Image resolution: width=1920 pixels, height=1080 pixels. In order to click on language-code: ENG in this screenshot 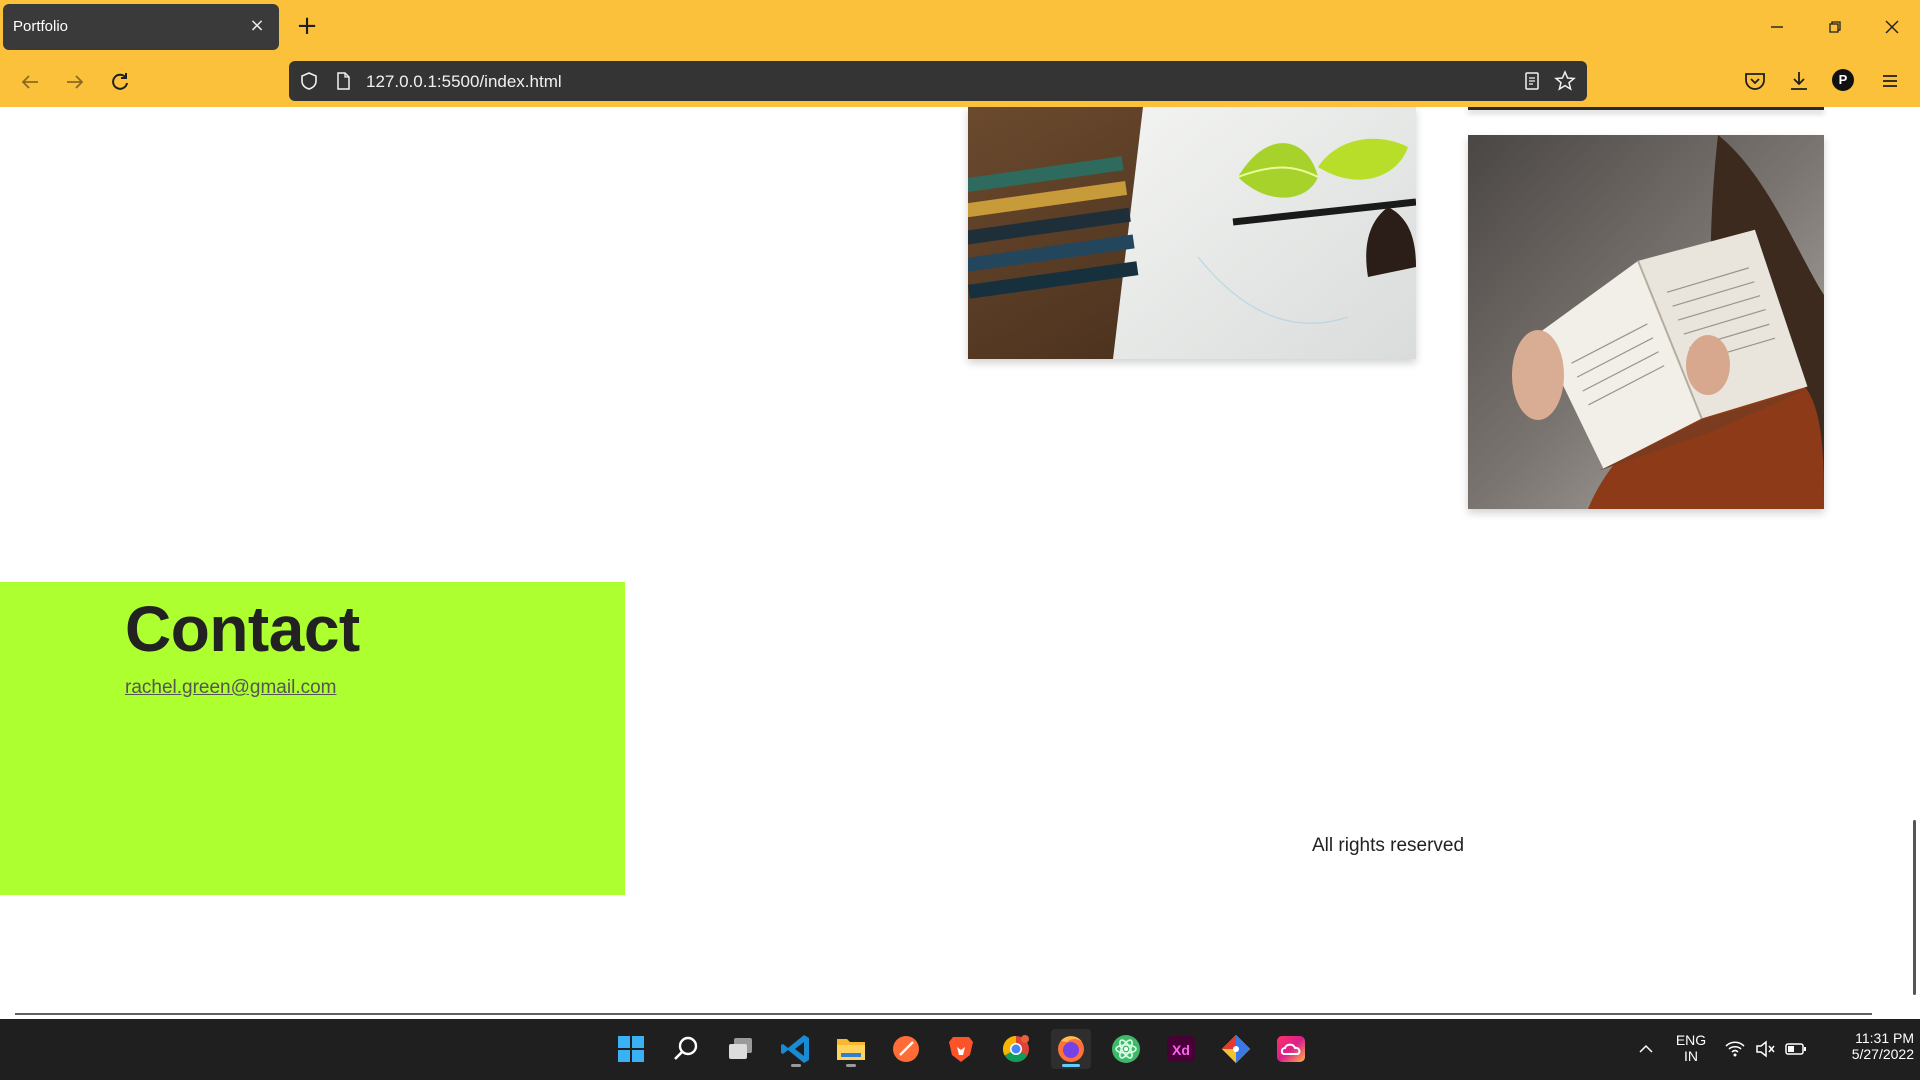, I will do `click(1691, 1040)`.